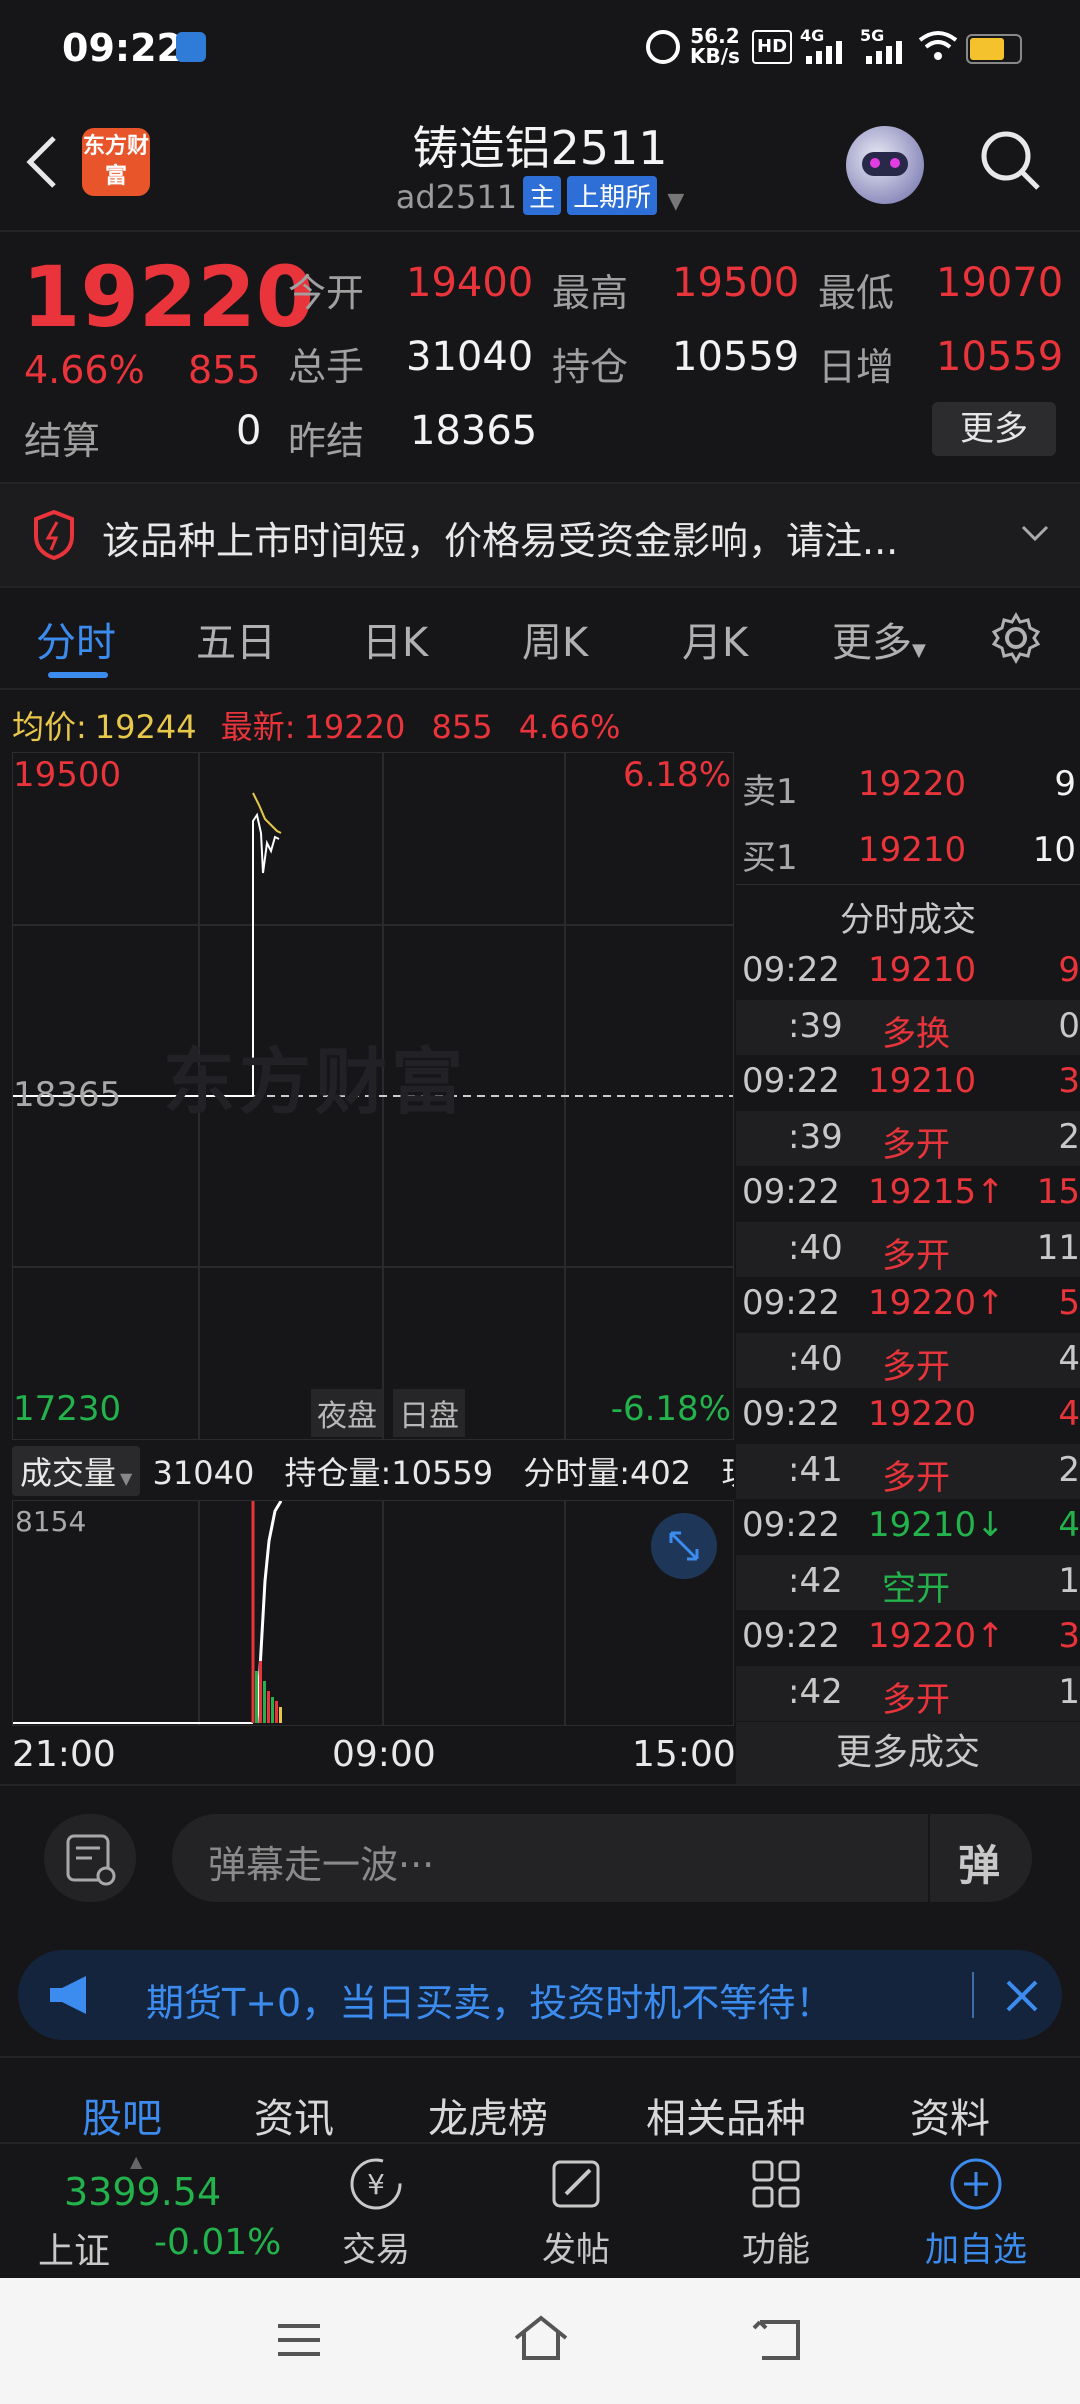 Image resolution: width=1080 pixels, height=2404 pixels. Describe the element at coordinates (373, 1613) in the screenshot. I see `volume-chart: 8154` at that location.